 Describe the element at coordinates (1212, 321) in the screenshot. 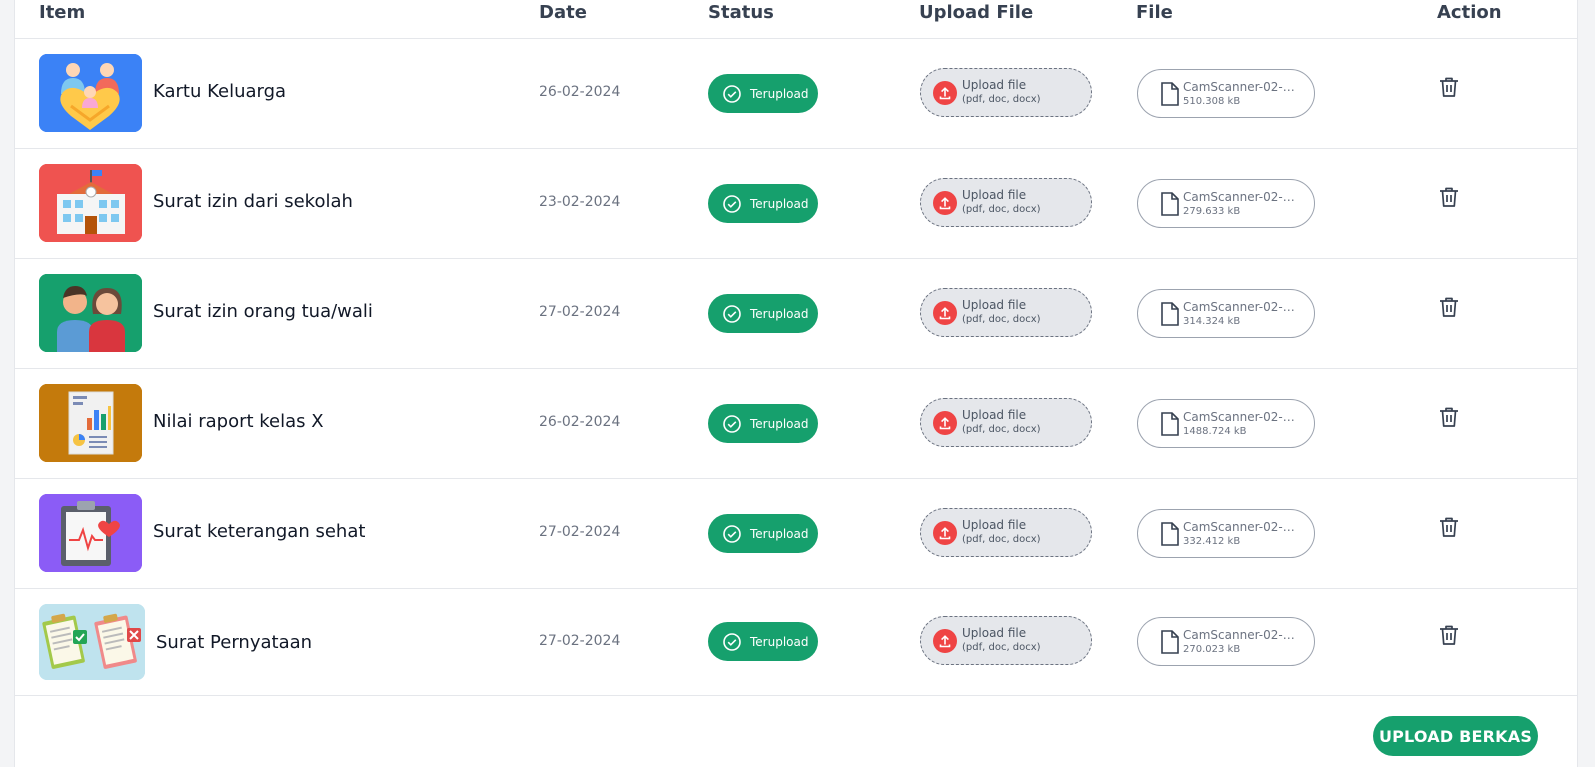

I see `file-size: 314.324 kB` at that location.